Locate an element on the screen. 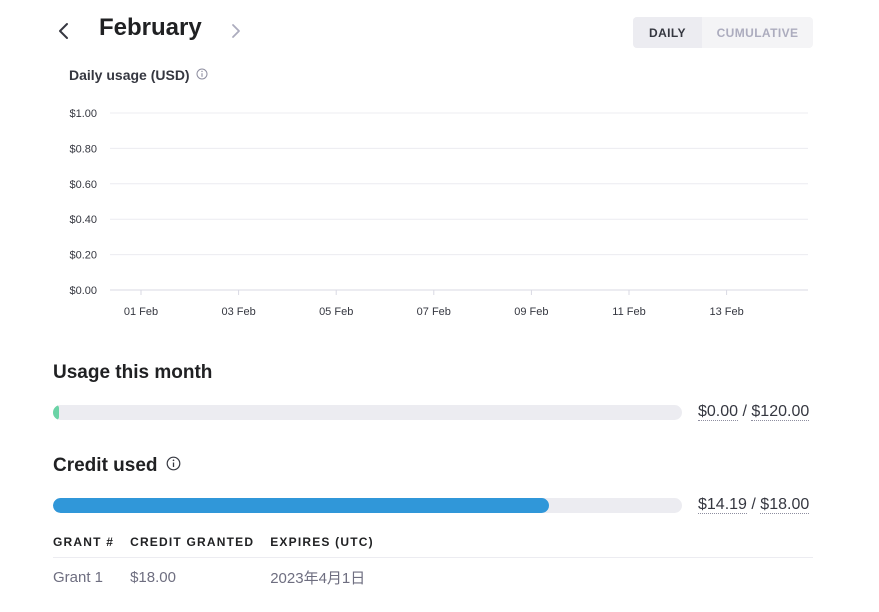 Image resolution: width=879 pixels, height=612 pixels. column-header-credit-granted: CREDIT GRANTED is located at coordinates (200, 545).